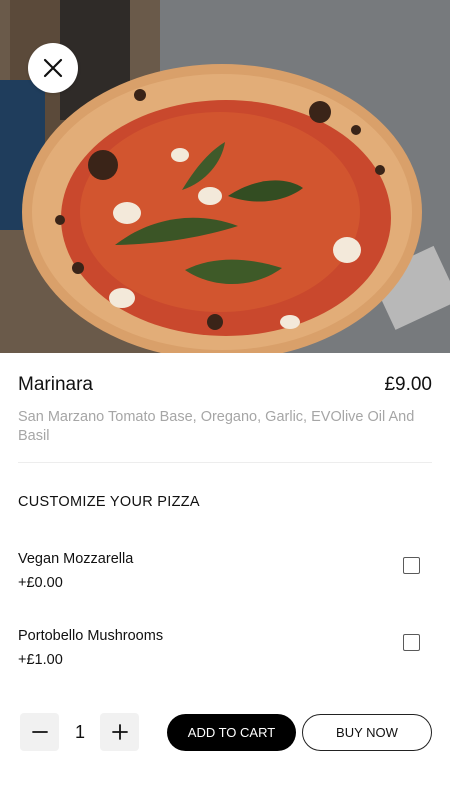  I want to click on minus-icon, so click(39, 732).